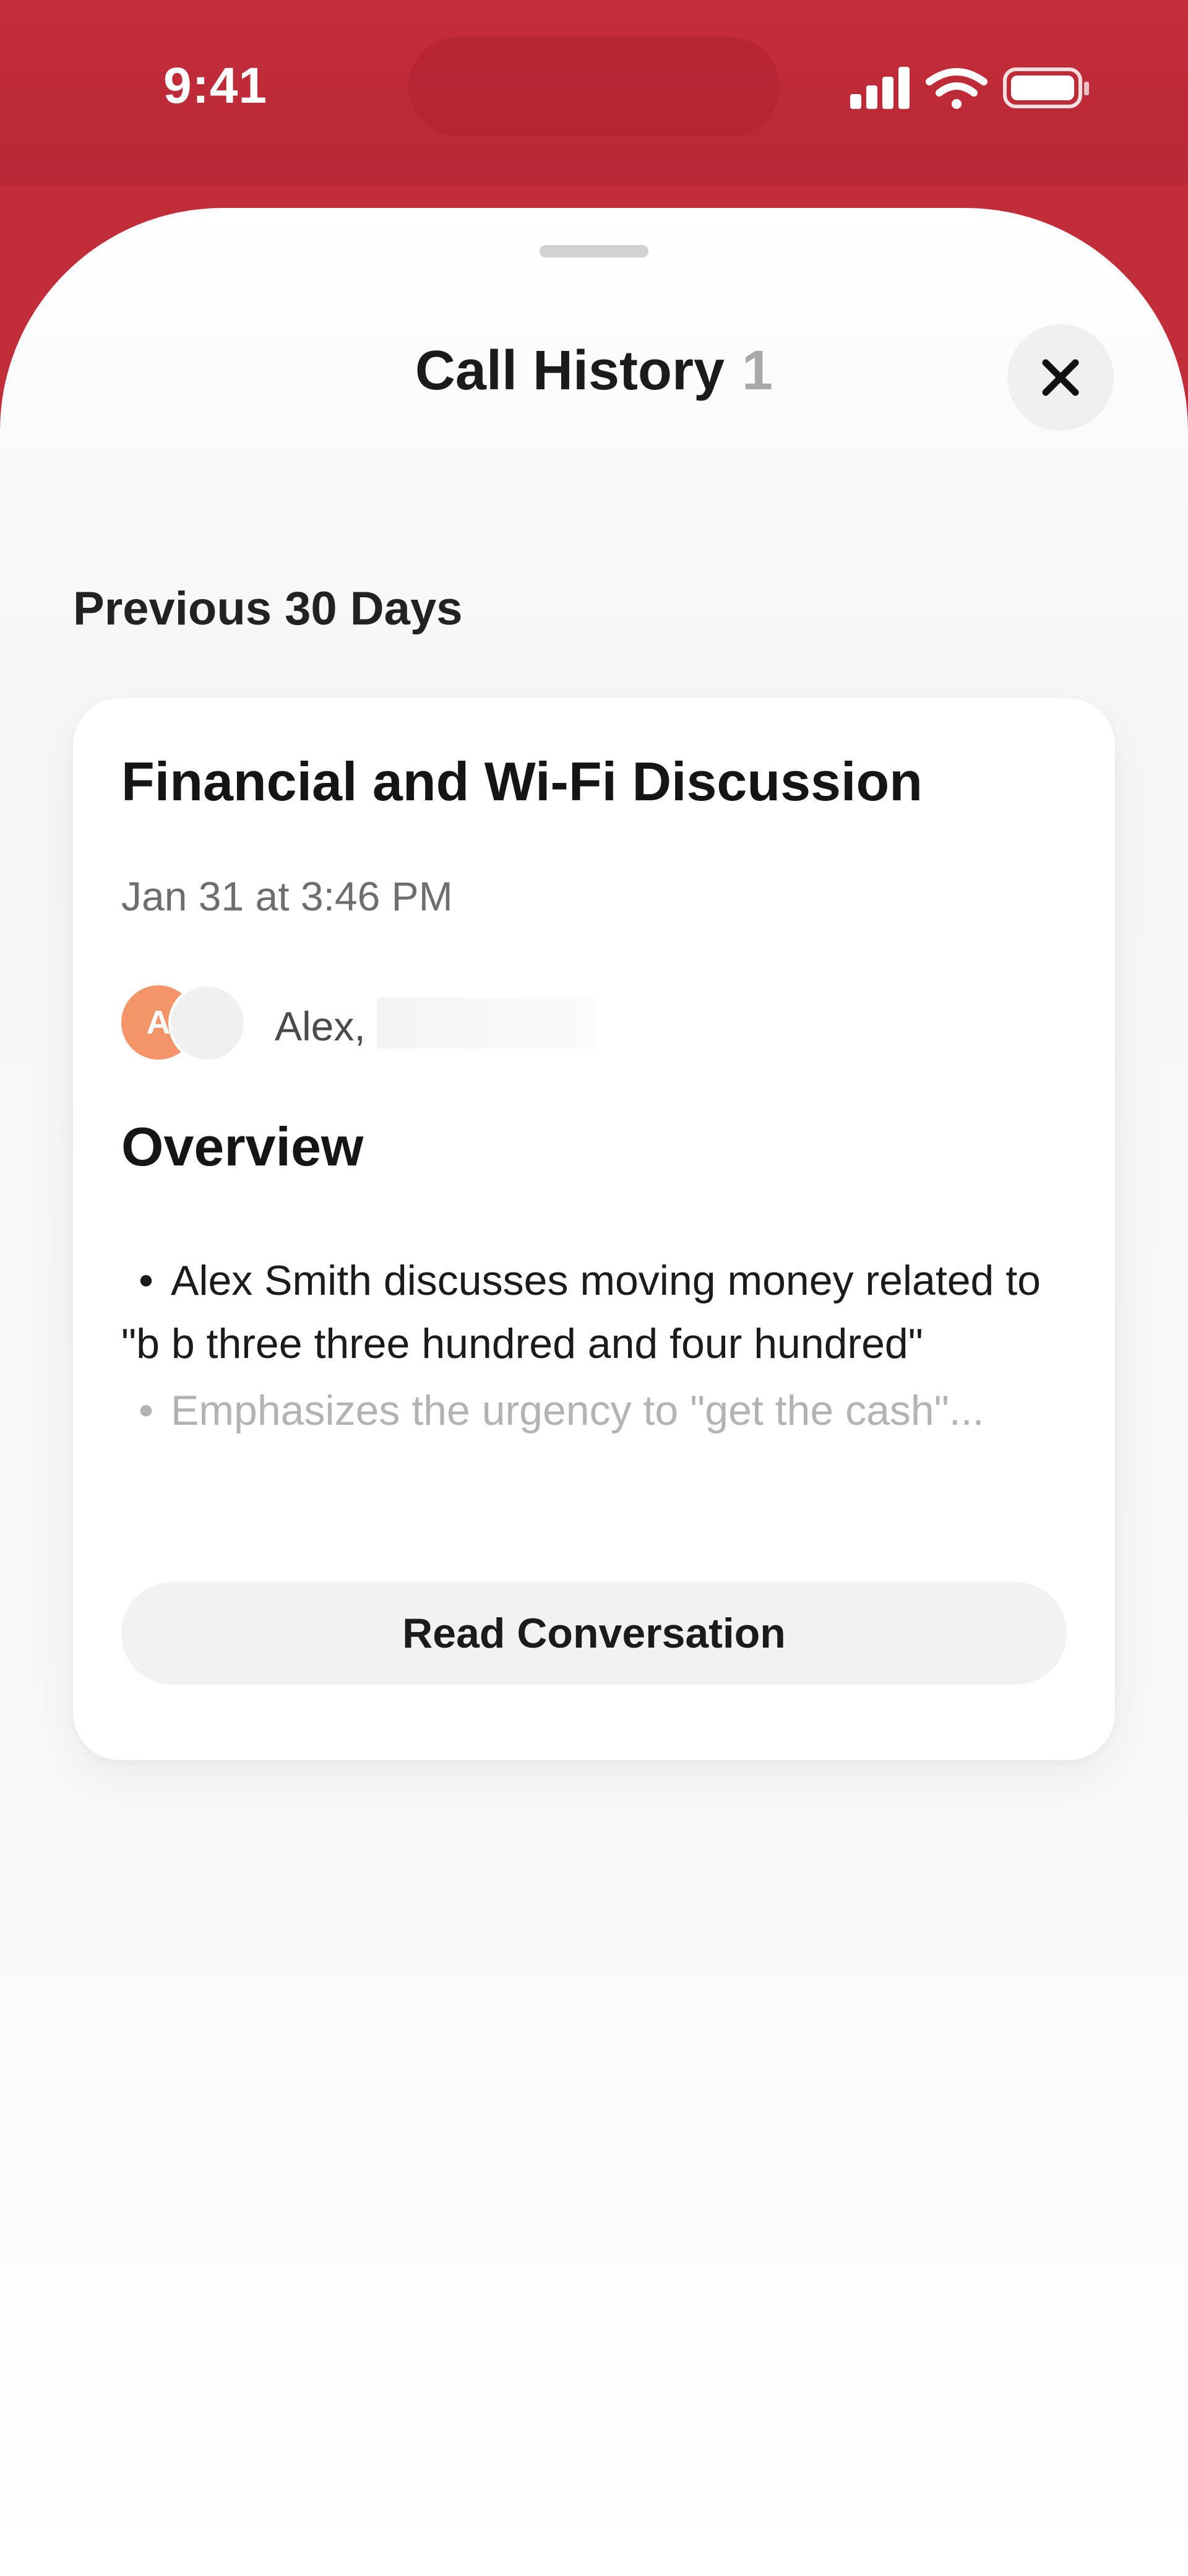  I want to click on signal-icon, so click(880, 88).